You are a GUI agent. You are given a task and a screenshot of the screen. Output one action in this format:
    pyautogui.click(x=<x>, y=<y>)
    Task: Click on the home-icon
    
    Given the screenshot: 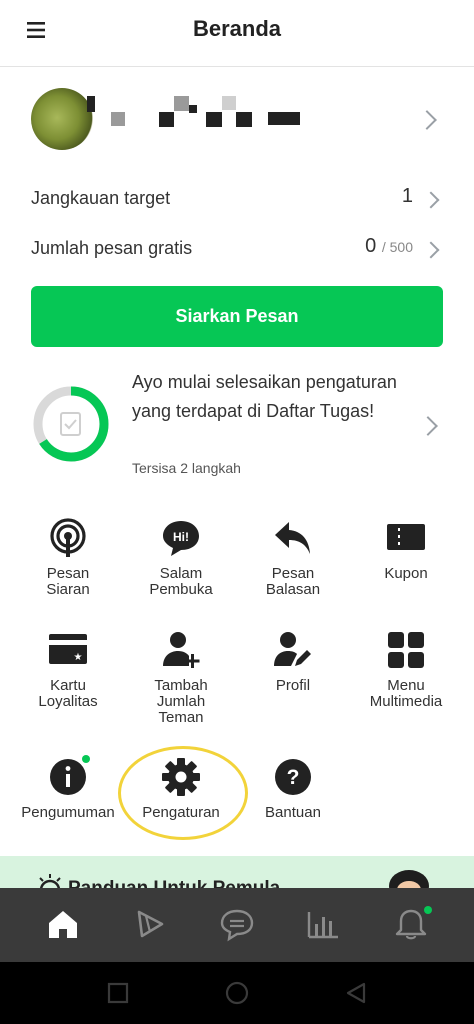 What is the action you would take?
    pyautogui.click(x=63, y=924)
    